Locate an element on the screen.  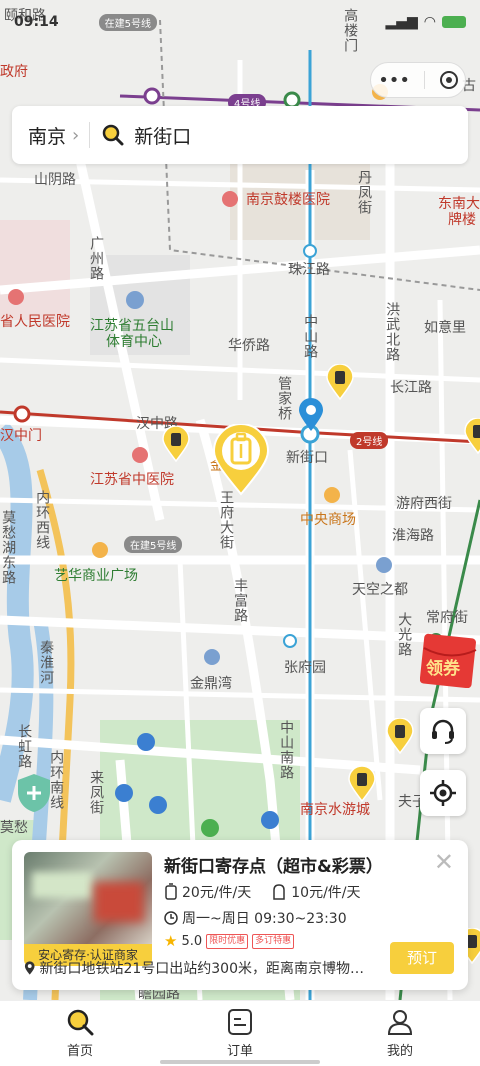
hours-row: 周一~周日 09:30~23:30 is located at coordinates (255, 918).